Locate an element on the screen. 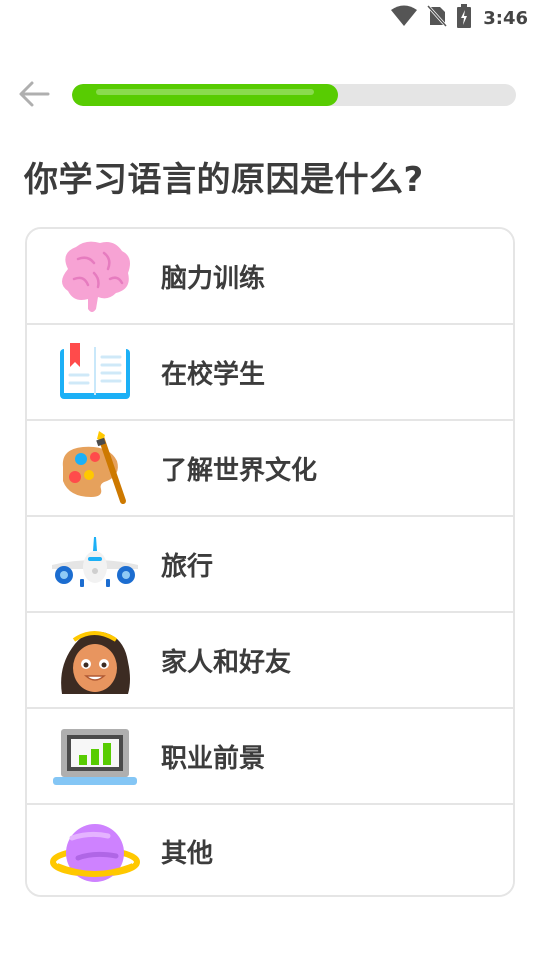 The image size is (540, 960). option-career: 职业前景 is located at coordinates (270, 757).